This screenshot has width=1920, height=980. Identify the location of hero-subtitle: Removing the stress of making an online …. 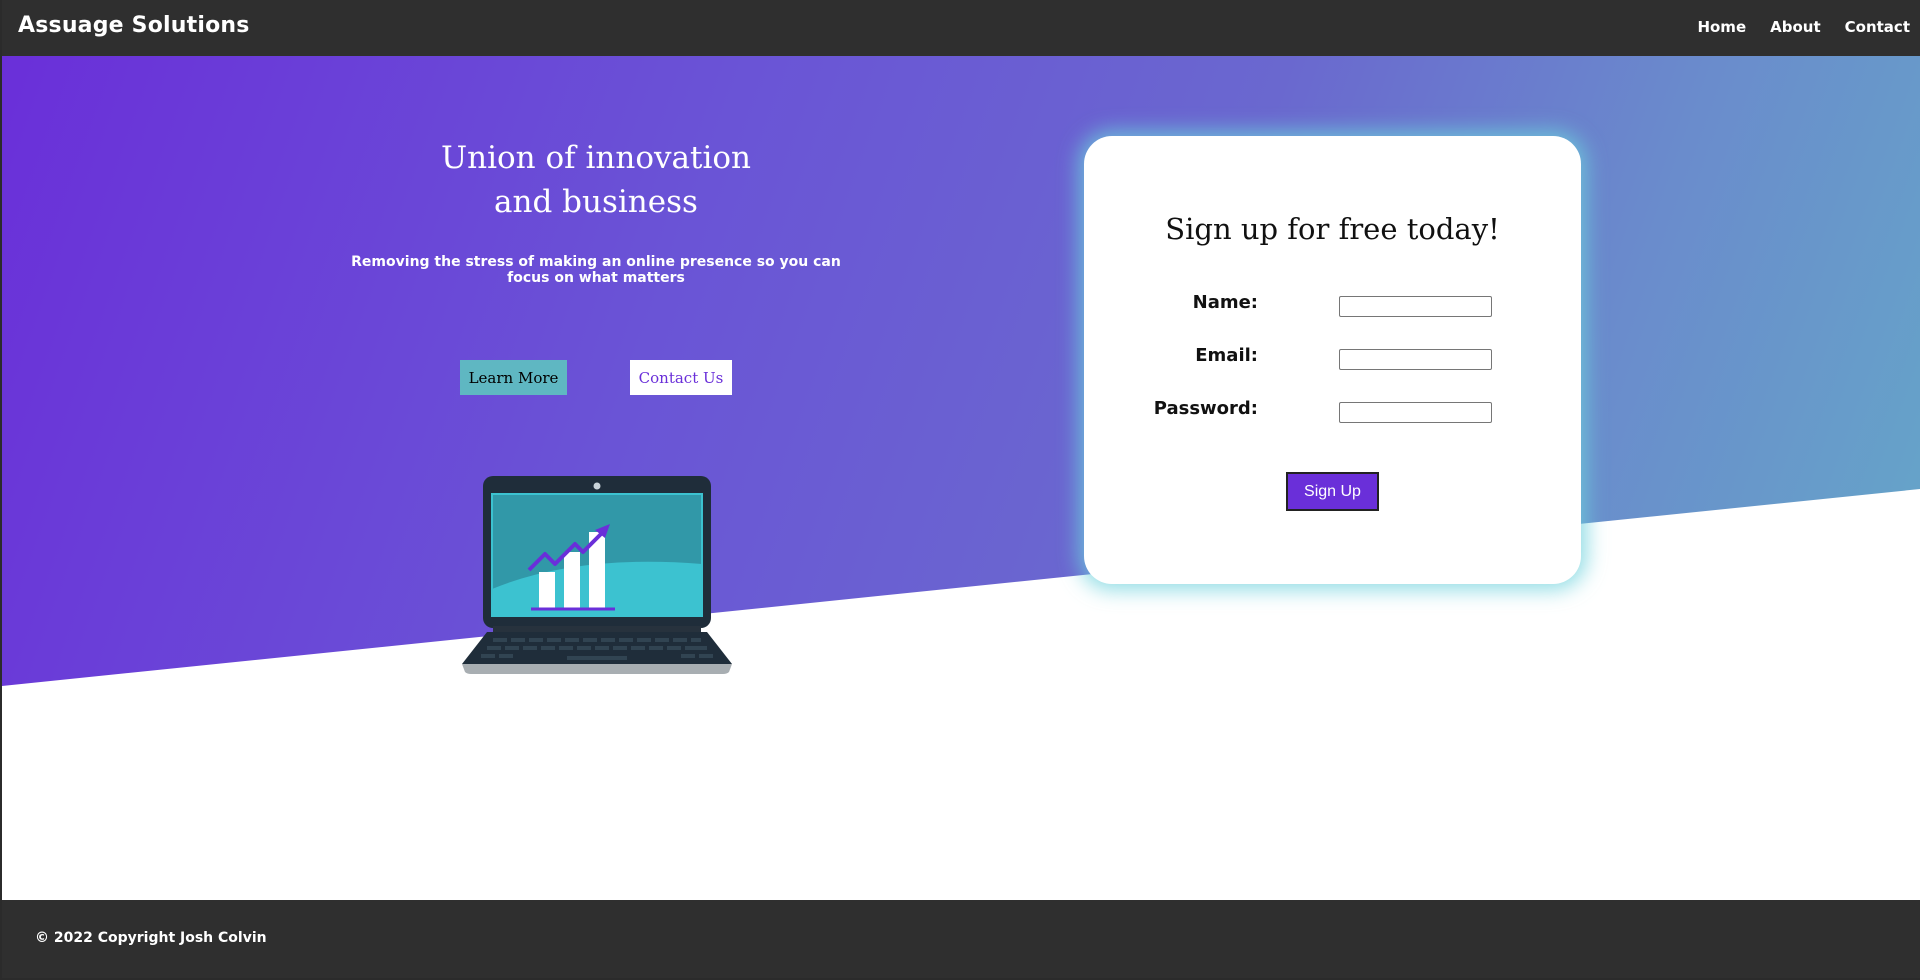
(596, 270).